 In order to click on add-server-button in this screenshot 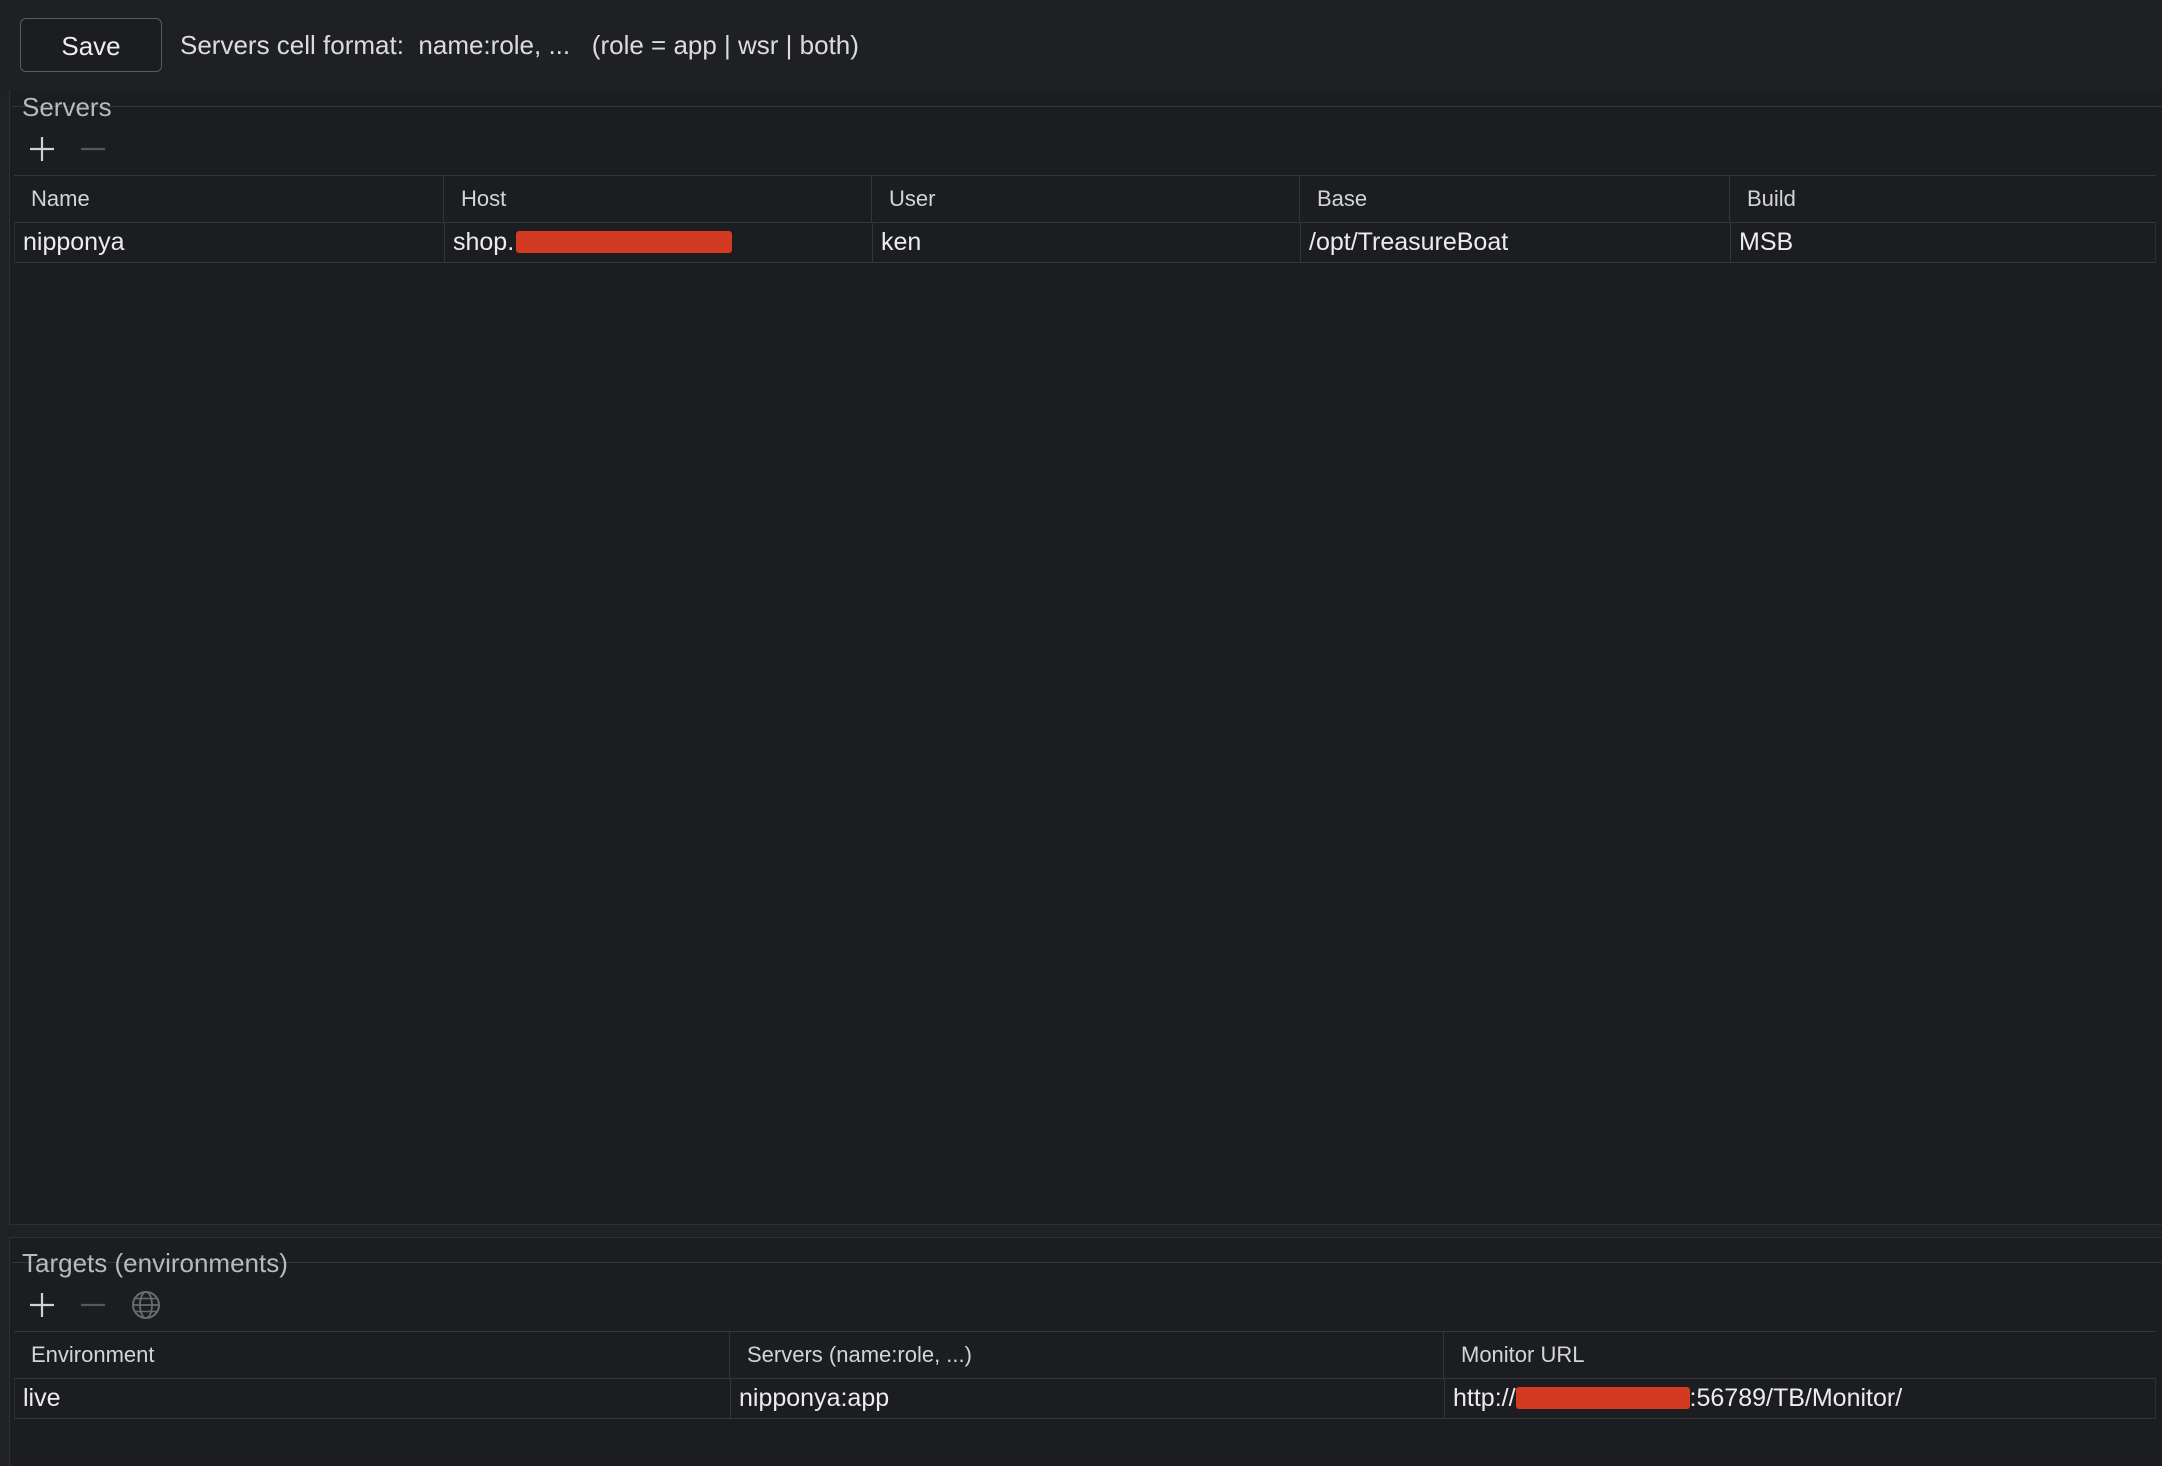, I will do `click(42, 149)`.